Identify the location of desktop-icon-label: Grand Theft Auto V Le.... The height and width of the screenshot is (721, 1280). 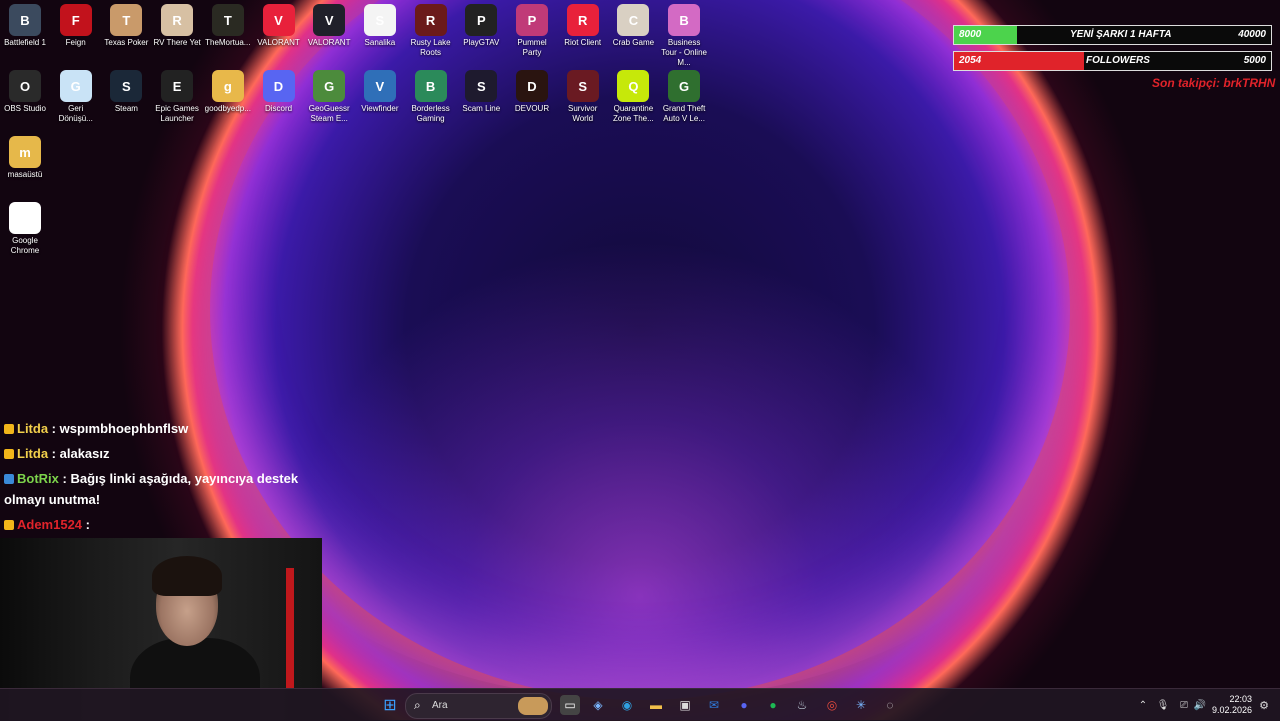
(684, 113).